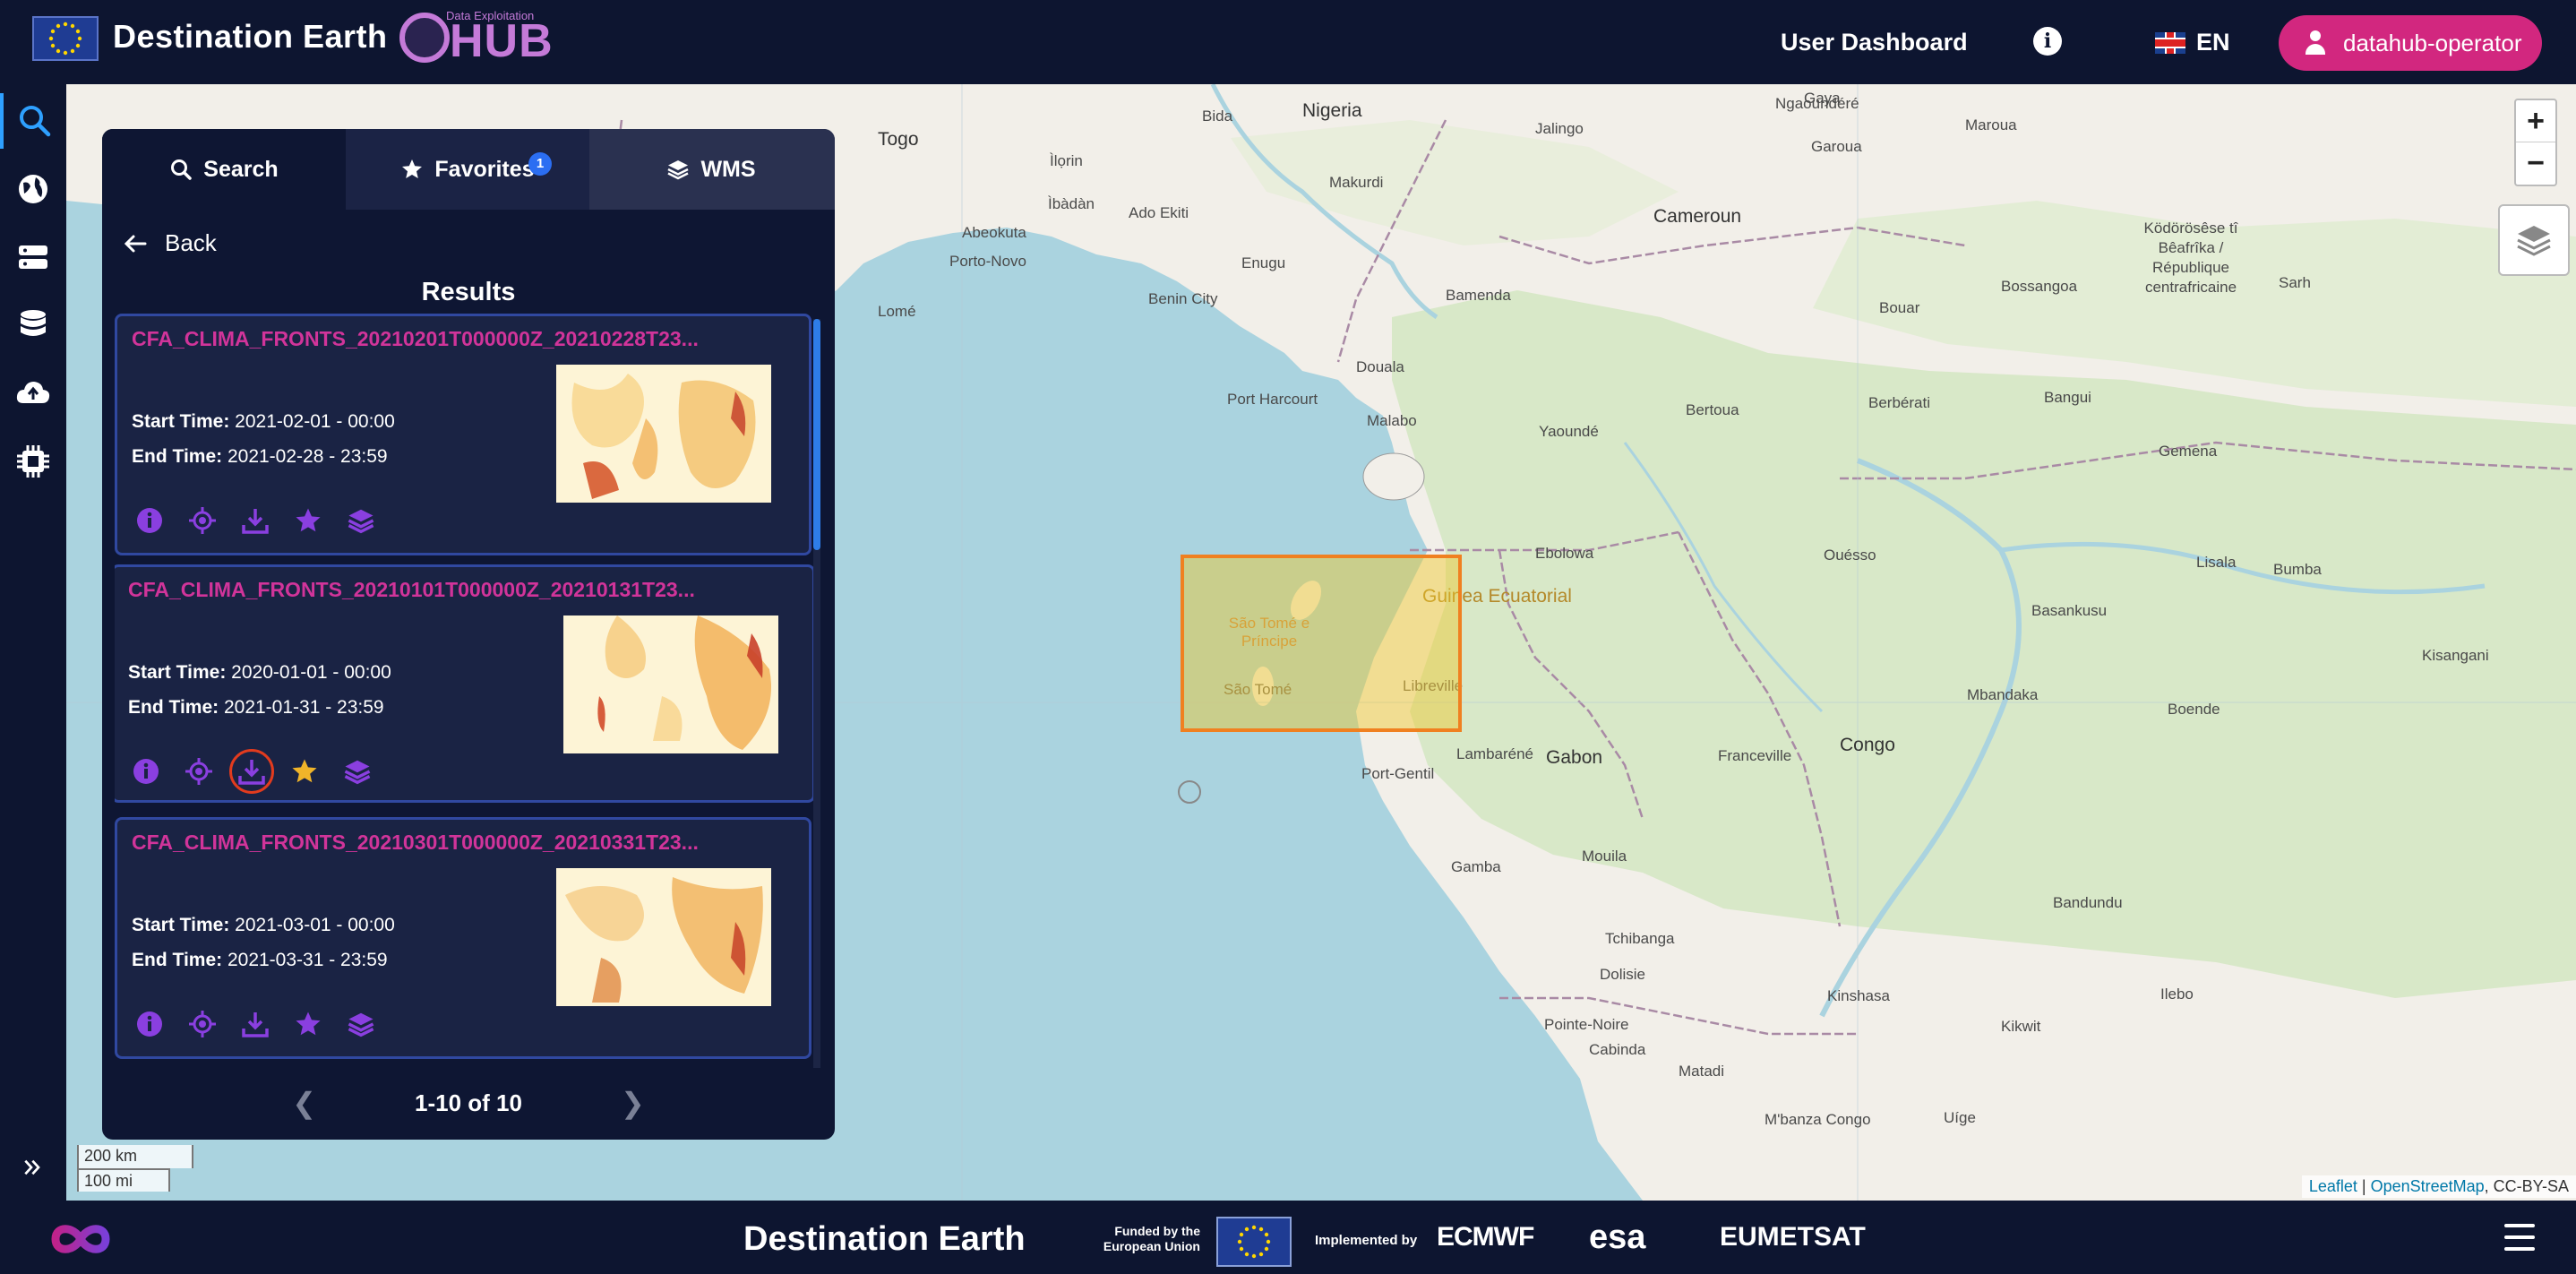 This screenshot has width=2576, height=1274. Describe the element at coordinates (2519, 1237) in the screenshot. I see `hamburger-menu-icon` at that location.